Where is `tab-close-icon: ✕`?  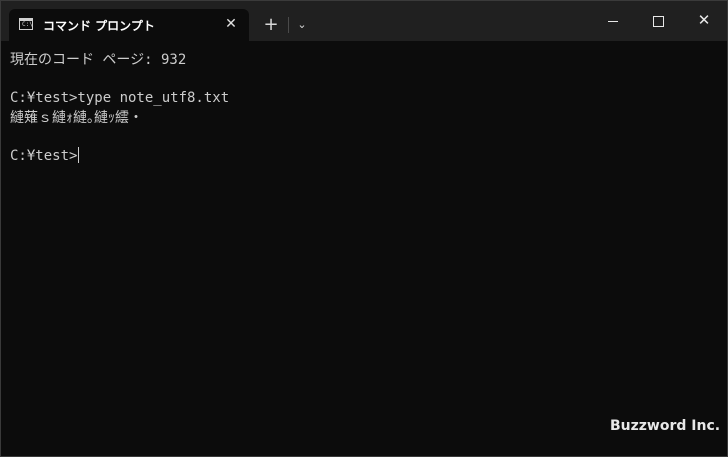
tab-close-icon: ✕ is located at coordinates (231, 24).